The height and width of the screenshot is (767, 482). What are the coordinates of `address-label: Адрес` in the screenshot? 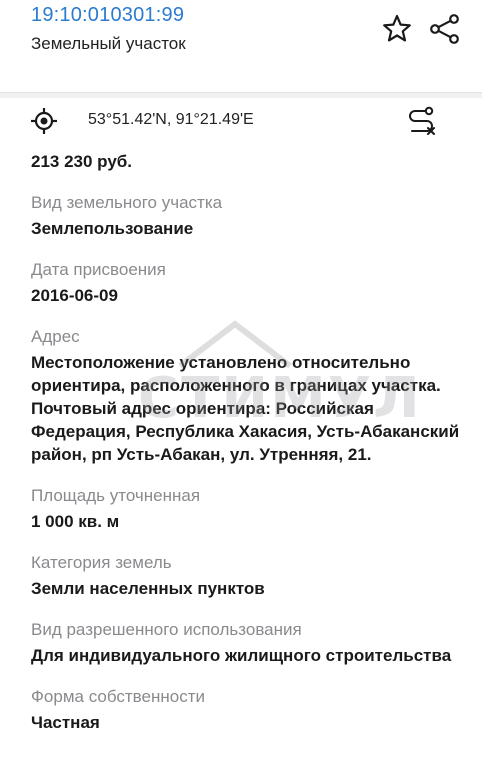 It's located at (55, 336).